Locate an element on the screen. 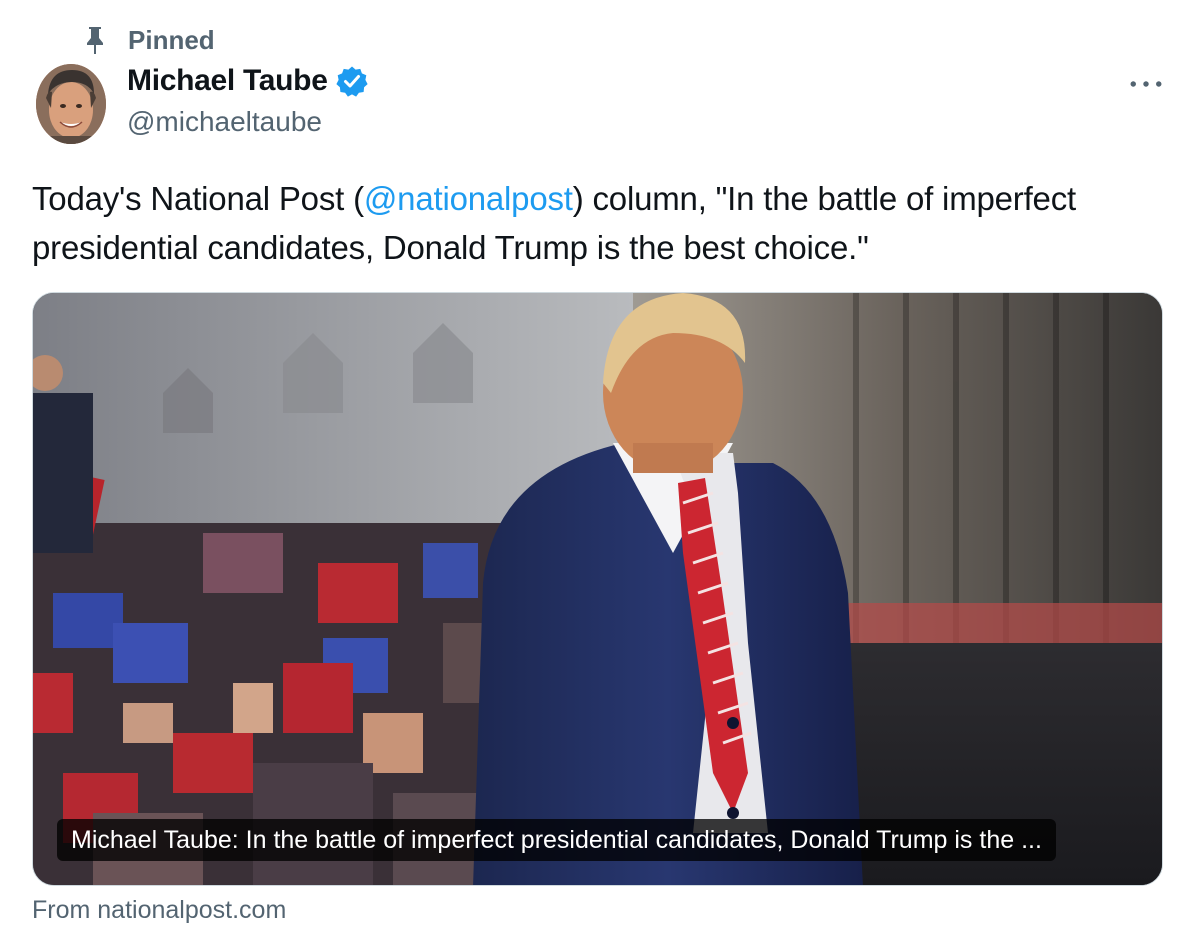 The width and height of the screenshot is (1200, 944). more-horizontal-icon is located at coordinates (1146, 84).